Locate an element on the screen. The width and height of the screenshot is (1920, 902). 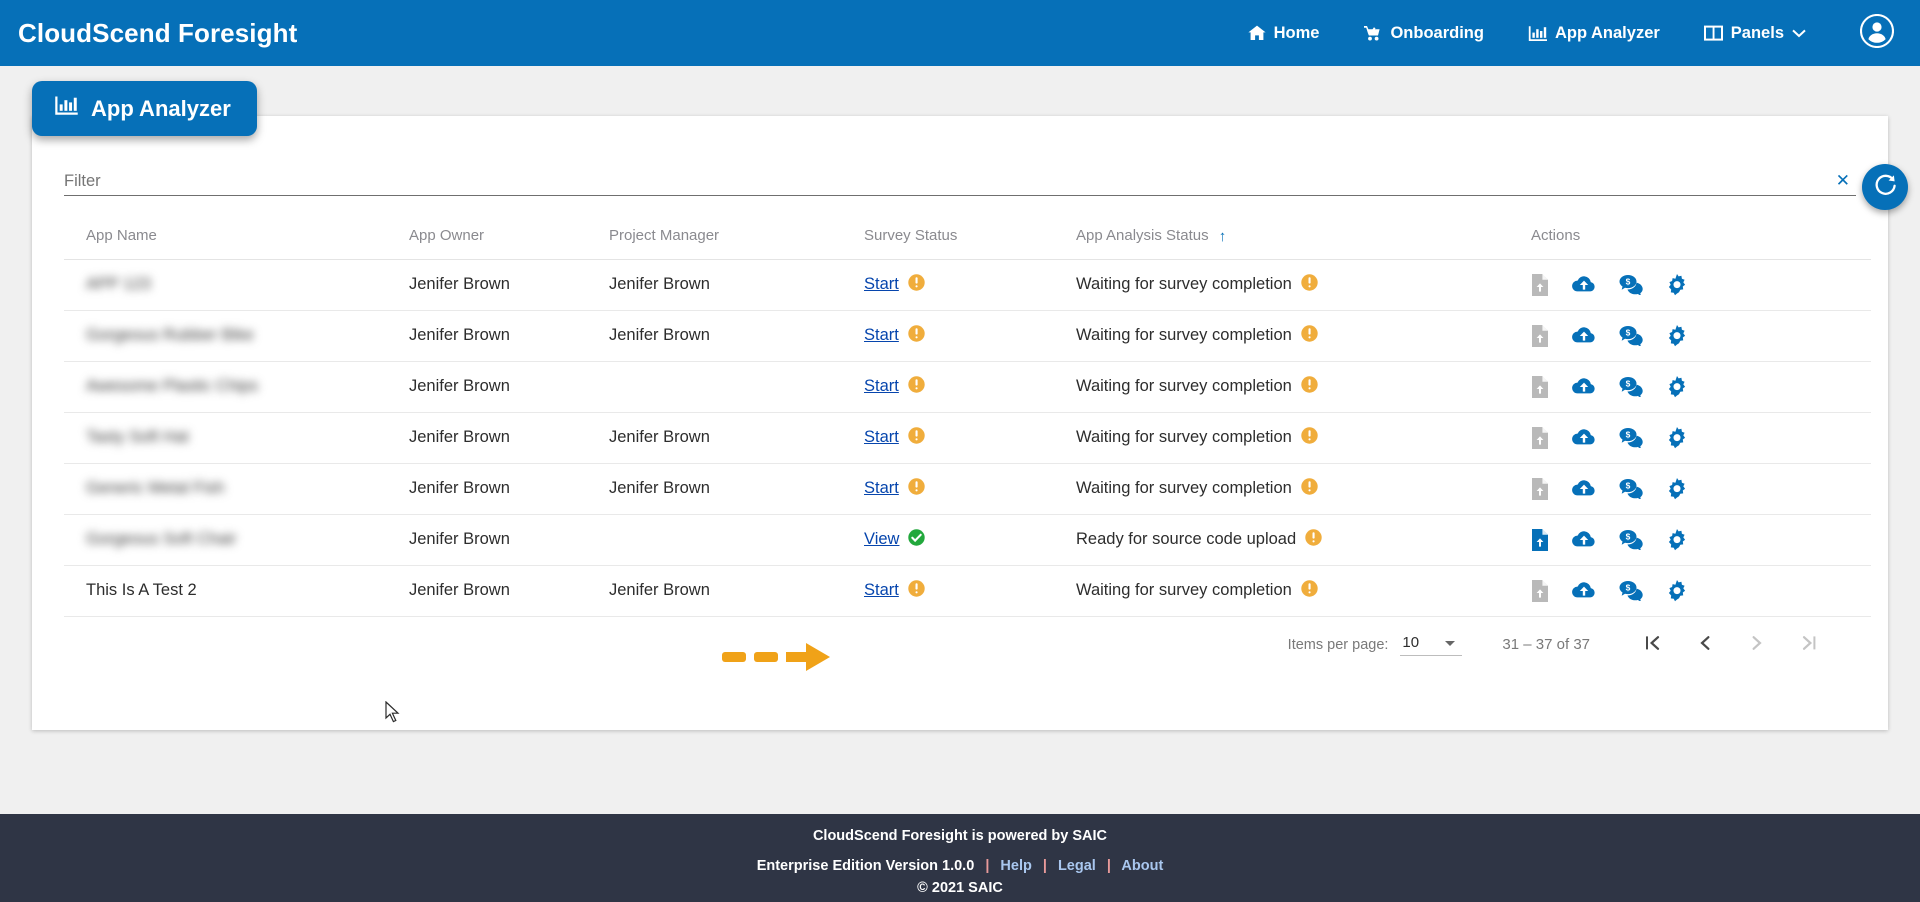
clear-filter-button: ✕ is located at coordinates (1843, 180).